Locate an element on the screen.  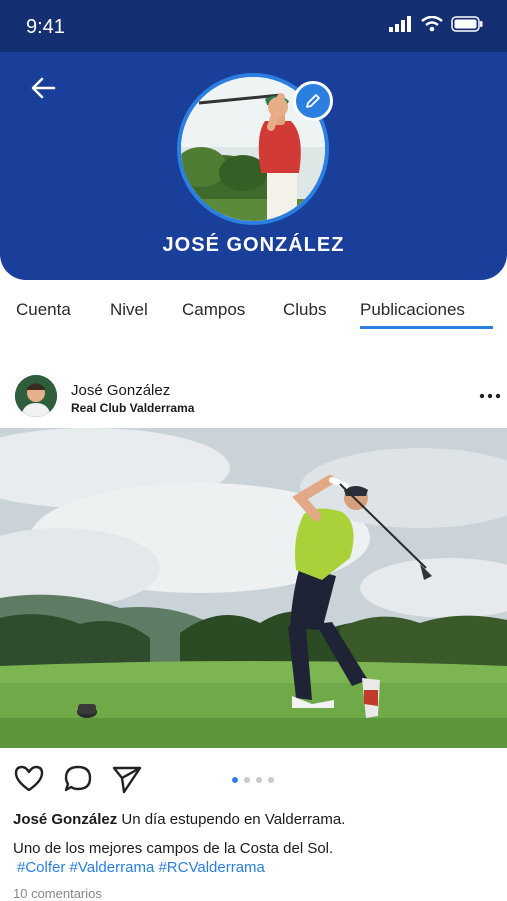
tab-nivel: Nivel is located at coordinates (129, 310).